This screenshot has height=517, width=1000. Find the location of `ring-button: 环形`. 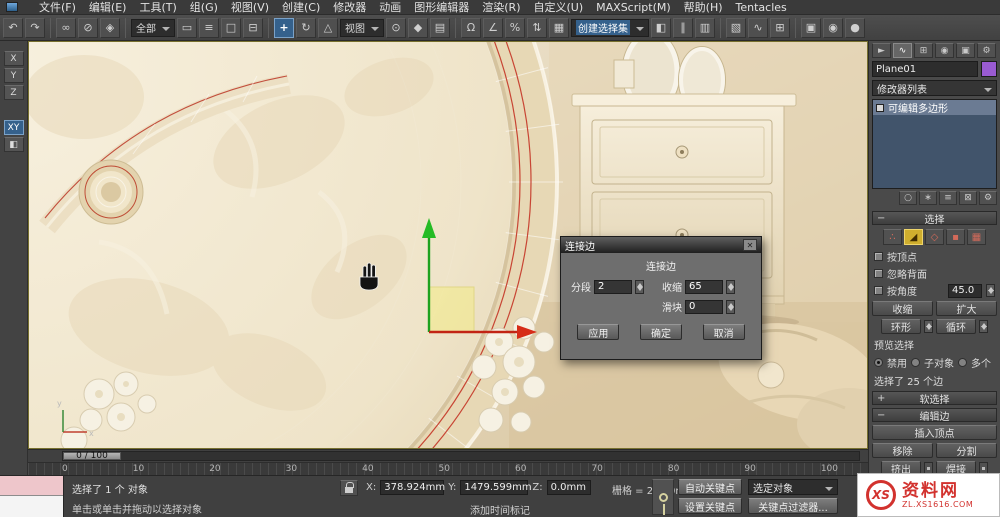

ring-button: 环形 is located at coordinates (901, 326).